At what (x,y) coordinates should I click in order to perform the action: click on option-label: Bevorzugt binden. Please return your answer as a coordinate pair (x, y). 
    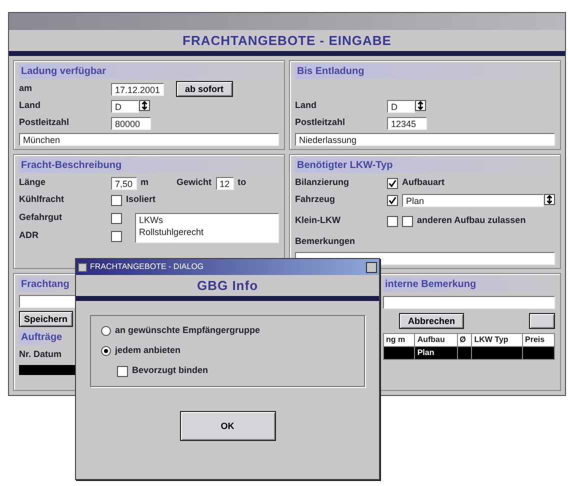
    Looking at the image, I should click on (170, 371).